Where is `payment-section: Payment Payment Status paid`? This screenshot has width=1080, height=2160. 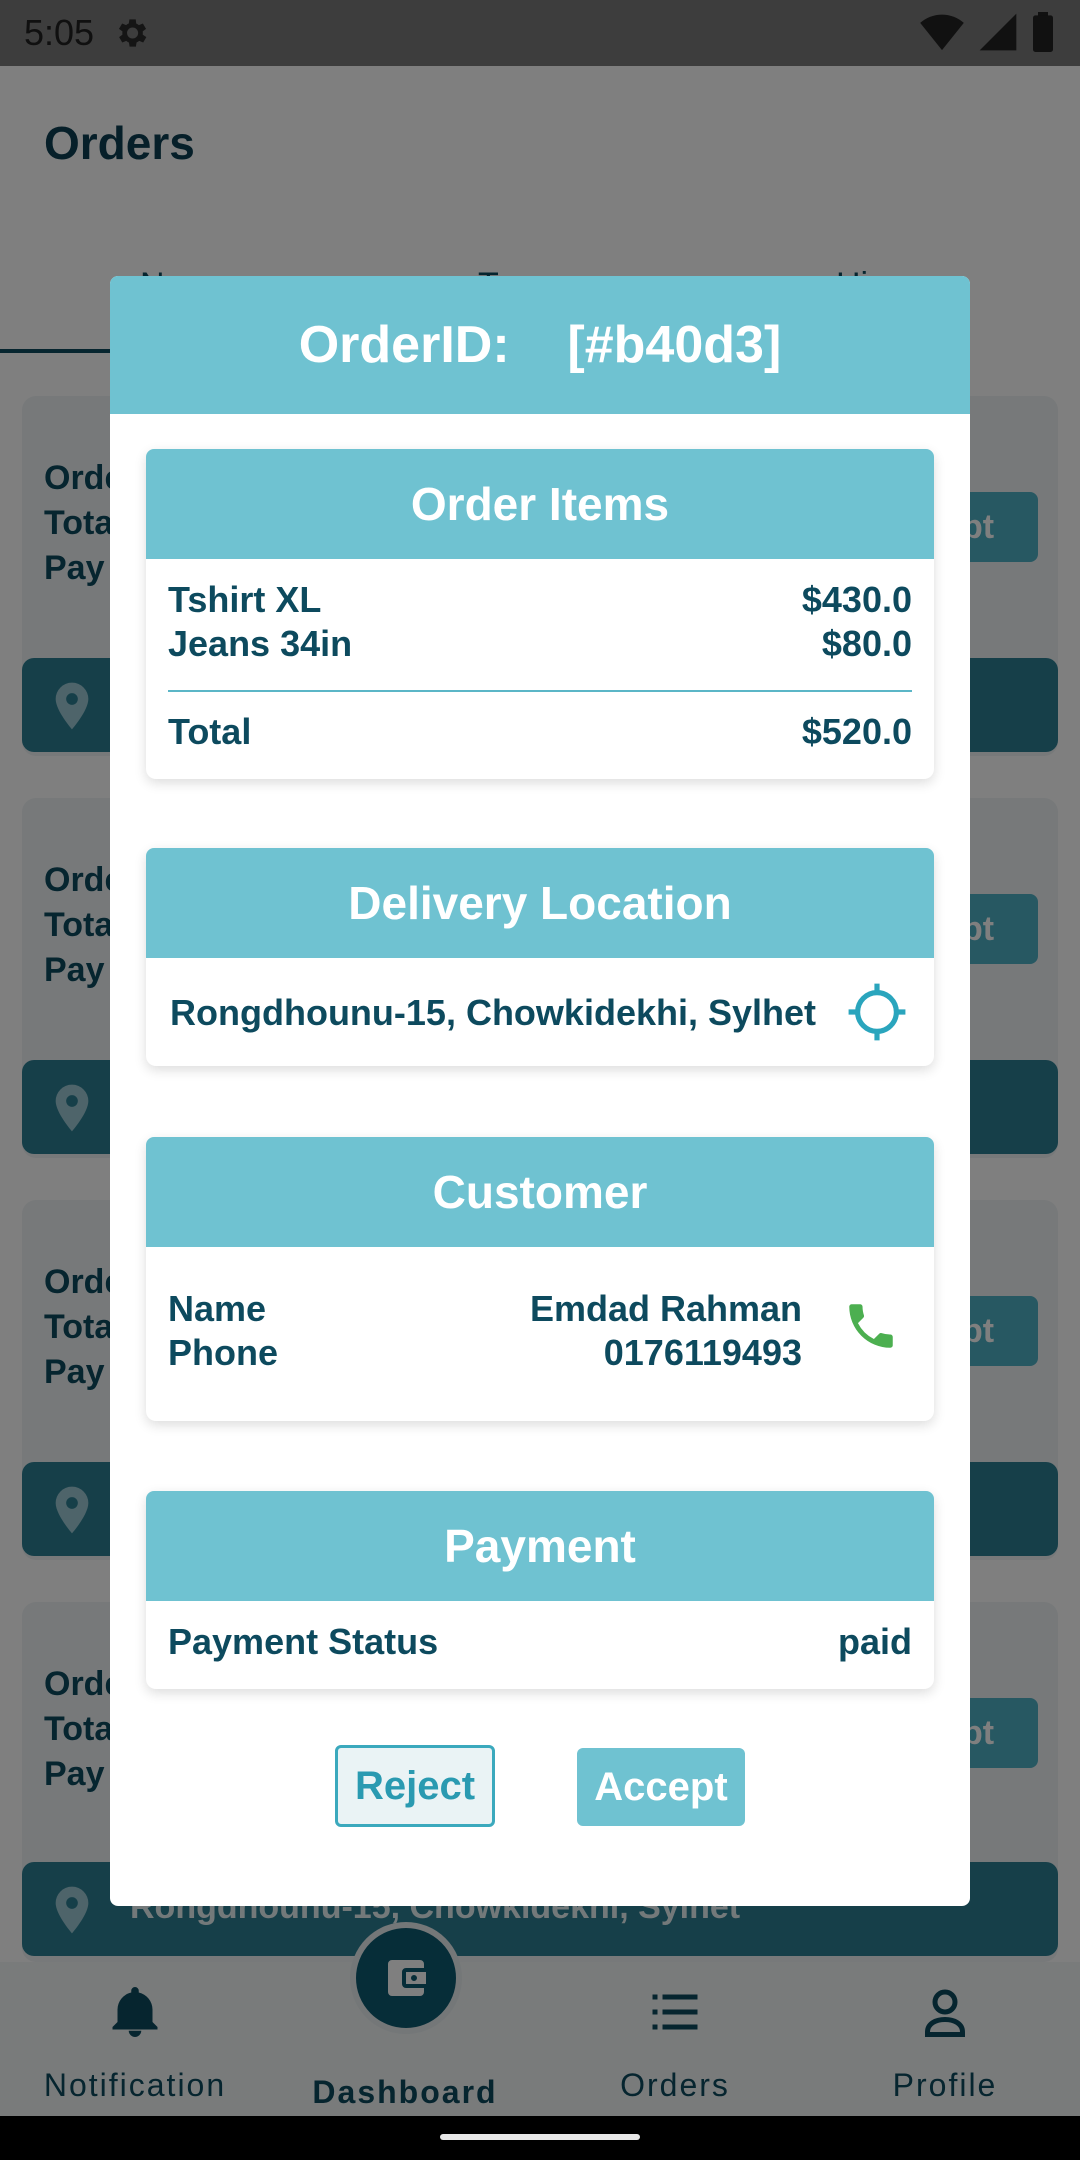
payment-section: Payment Payment Status paid is located at coordinates (540, 1590).